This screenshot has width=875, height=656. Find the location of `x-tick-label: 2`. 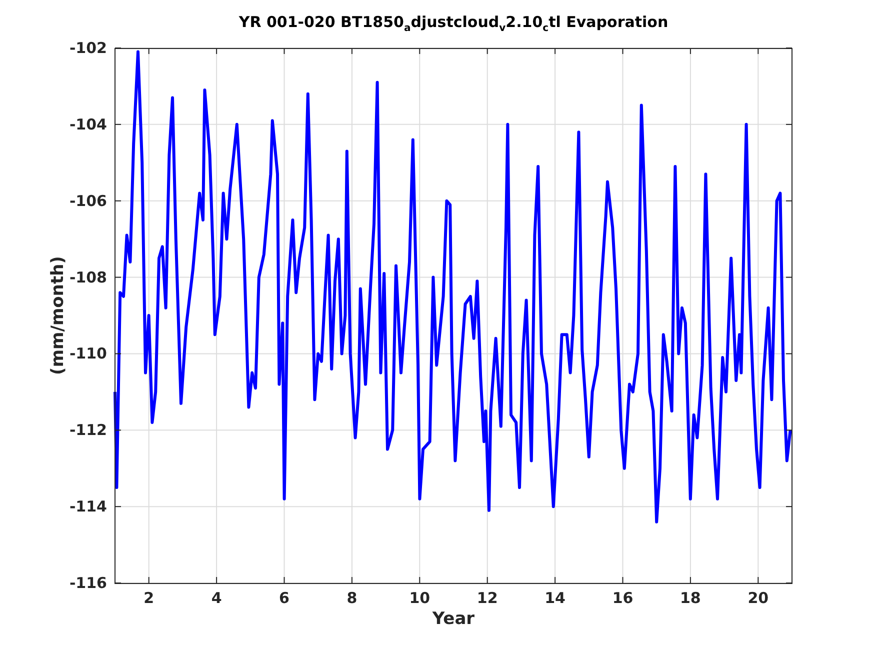

x-tick-label: 2 is located at coordinates (149, 598).